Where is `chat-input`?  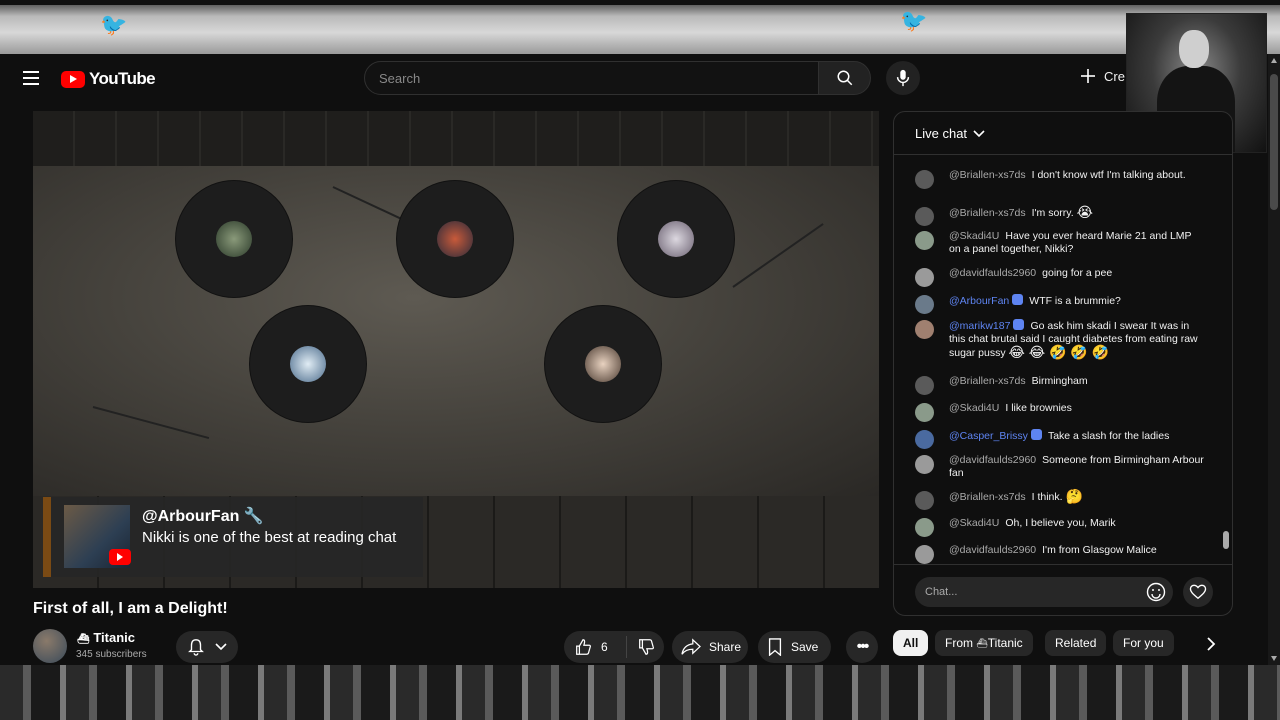 chat-input is located at coordinates (1049, 592).